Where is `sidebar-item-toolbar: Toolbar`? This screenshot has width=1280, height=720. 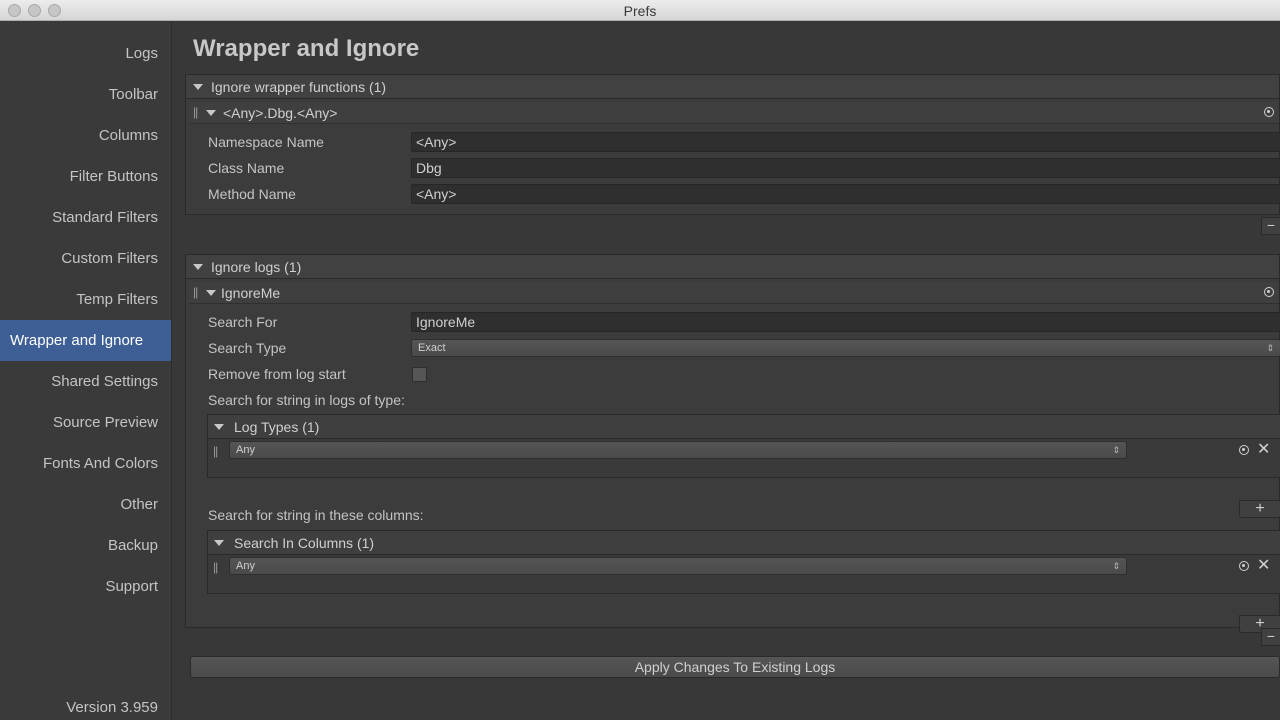
sidebar-item-toolbar: Toolbar is located at coordinates (85, 94).